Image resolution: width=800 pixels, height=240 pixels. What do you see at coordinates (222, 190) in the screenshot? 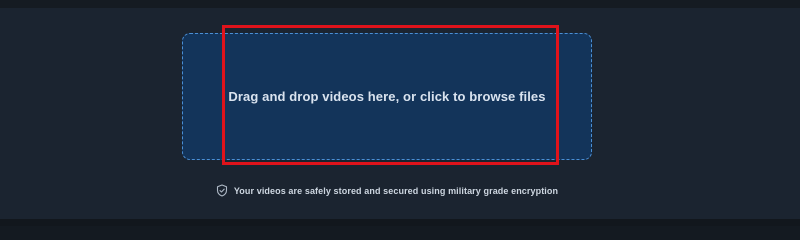
I see `shield-check-icon` at bounding box center [222, 190].